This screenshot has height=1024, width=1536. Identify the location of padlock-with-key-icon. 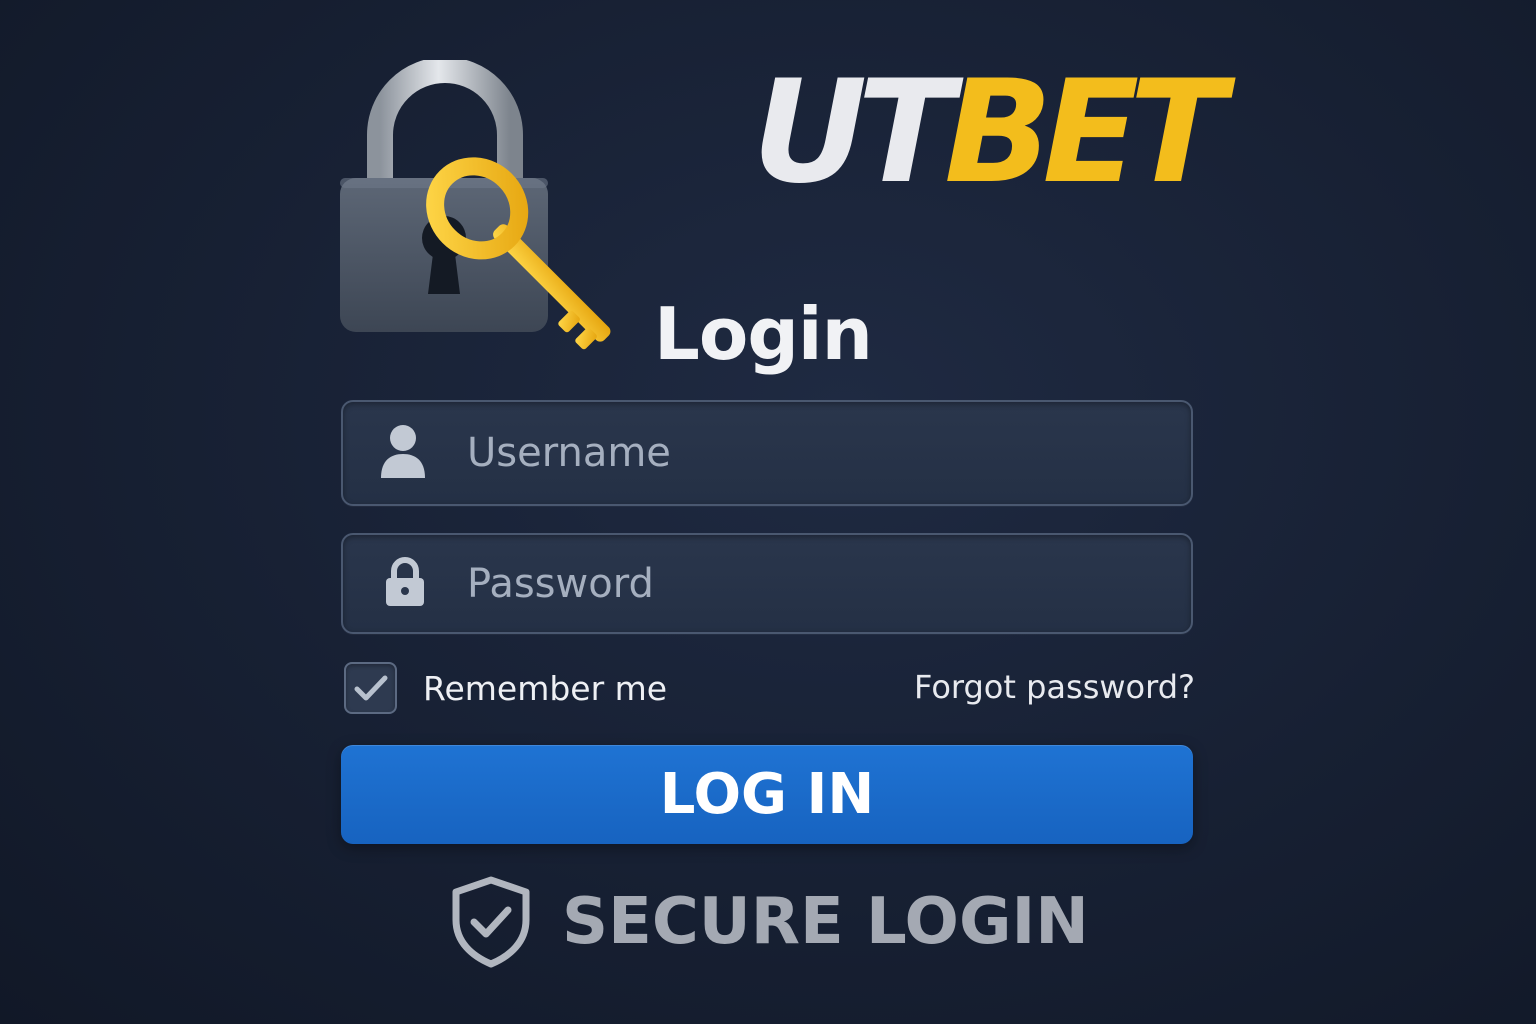
(475, 203).